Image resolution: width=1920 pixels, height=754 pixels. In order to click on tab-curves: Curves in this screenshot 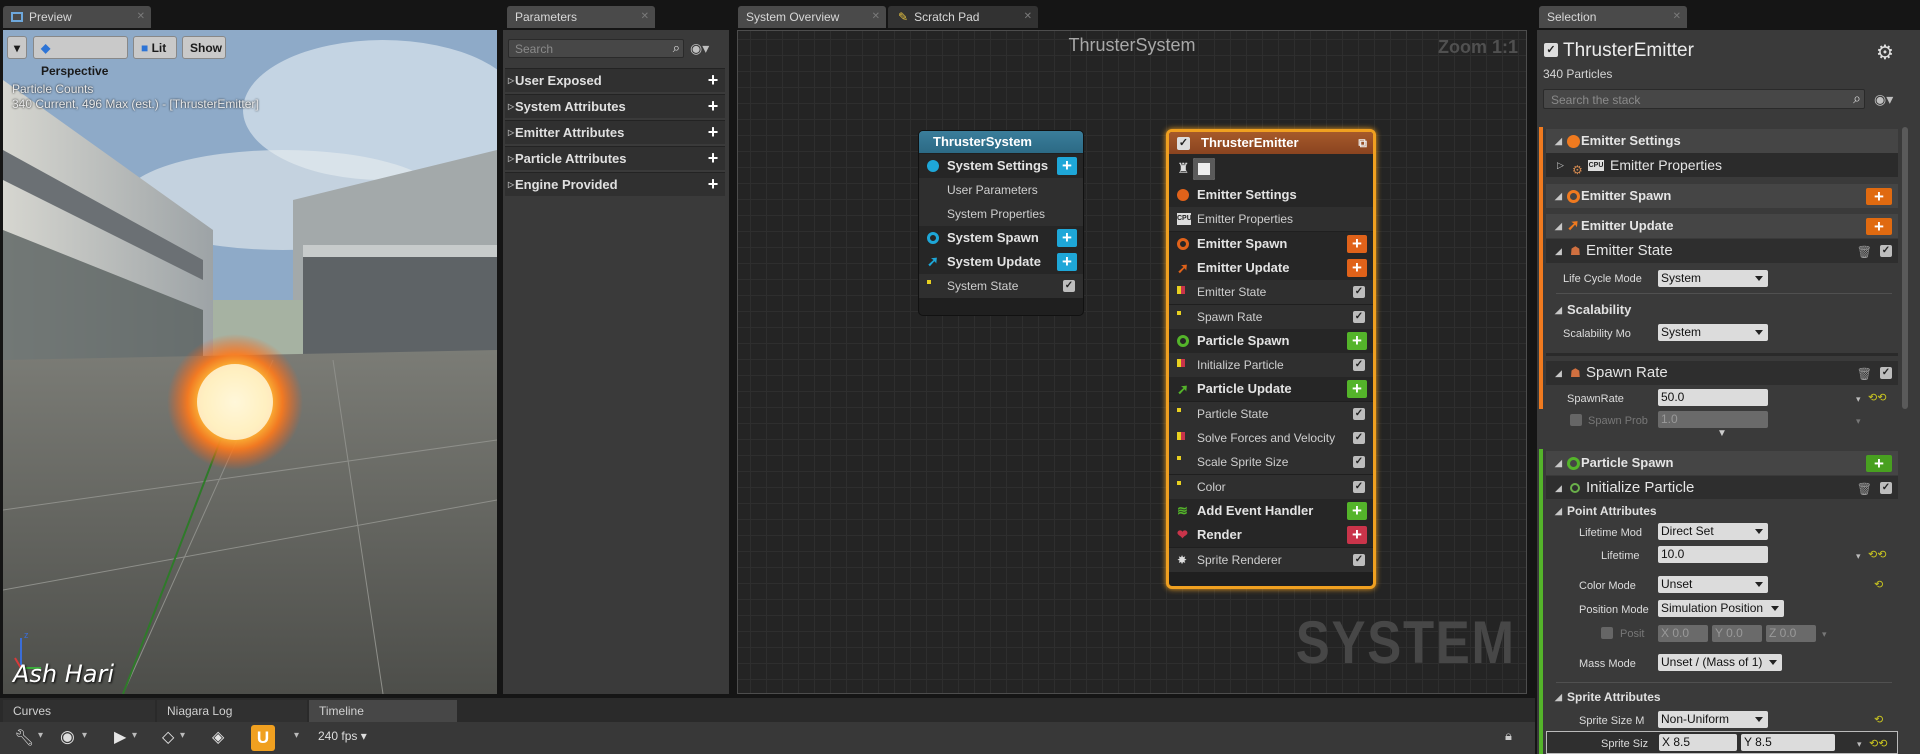, I will do `click(79, 711)`.